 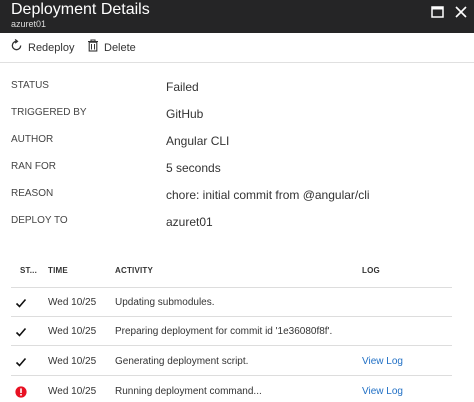 I want to click on ran-for-value: 5 seconds, so click(x=193, y=168).